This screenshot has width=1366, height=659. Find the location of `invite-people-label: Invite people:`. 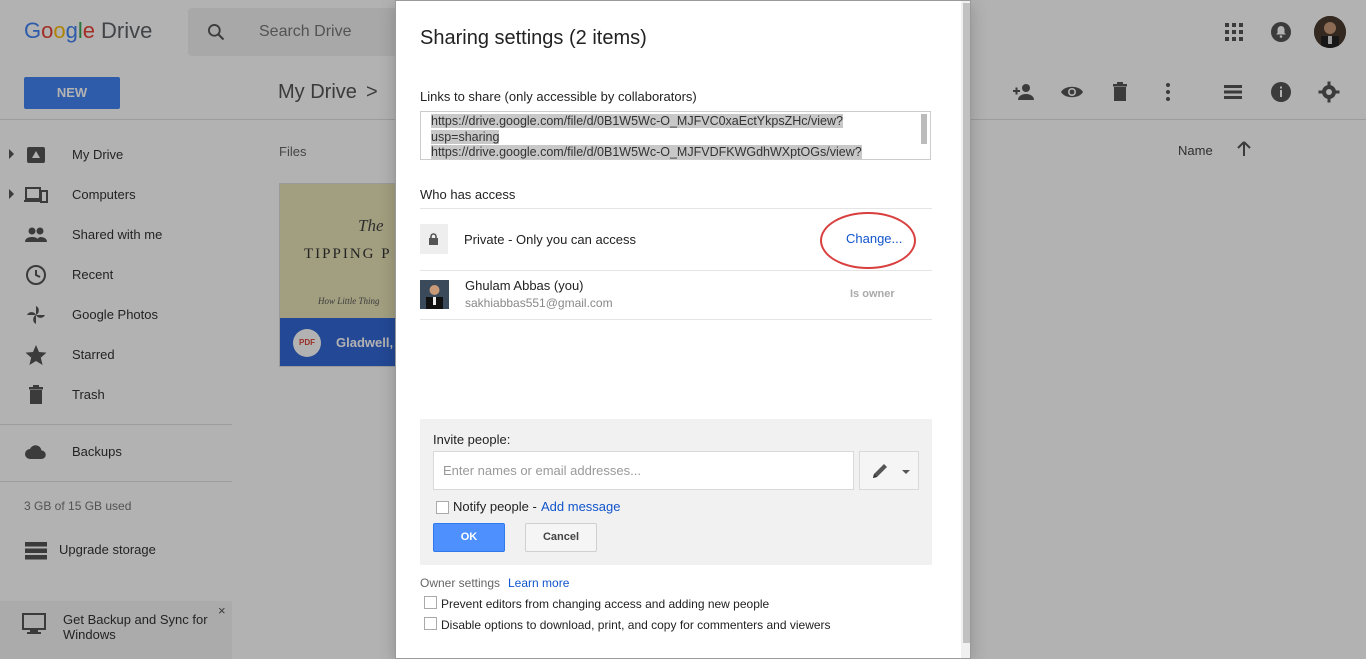

invite-people-label: Invite people: is located at coordinates (472, 439).